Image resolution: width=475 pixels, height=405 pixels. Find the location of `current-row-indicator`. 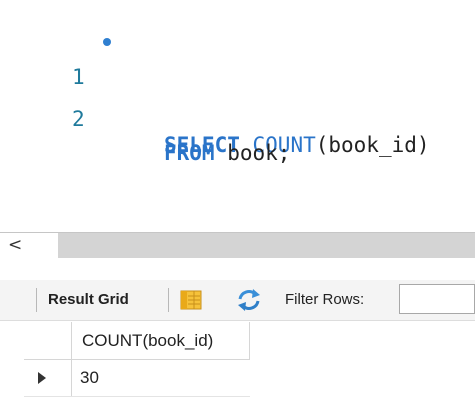

current-row-indicator is located at coordinates (48, 378).